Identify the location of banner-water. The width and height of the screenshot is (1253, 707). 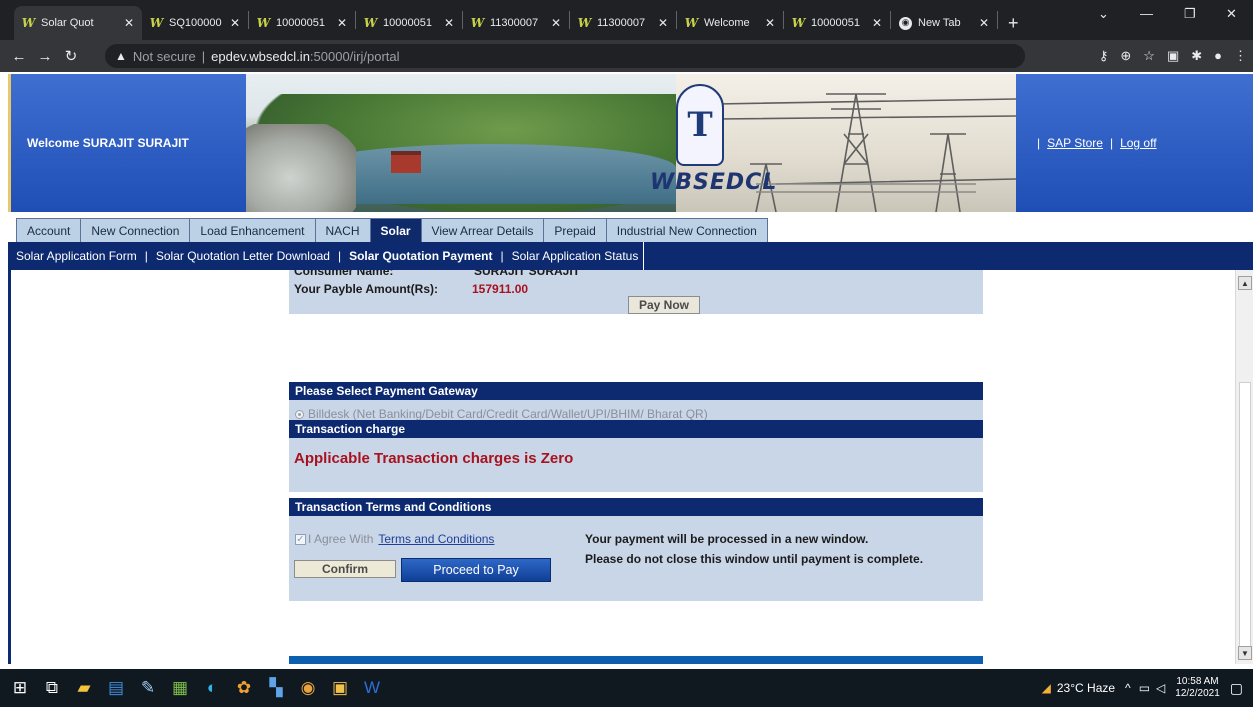
(491, 174).